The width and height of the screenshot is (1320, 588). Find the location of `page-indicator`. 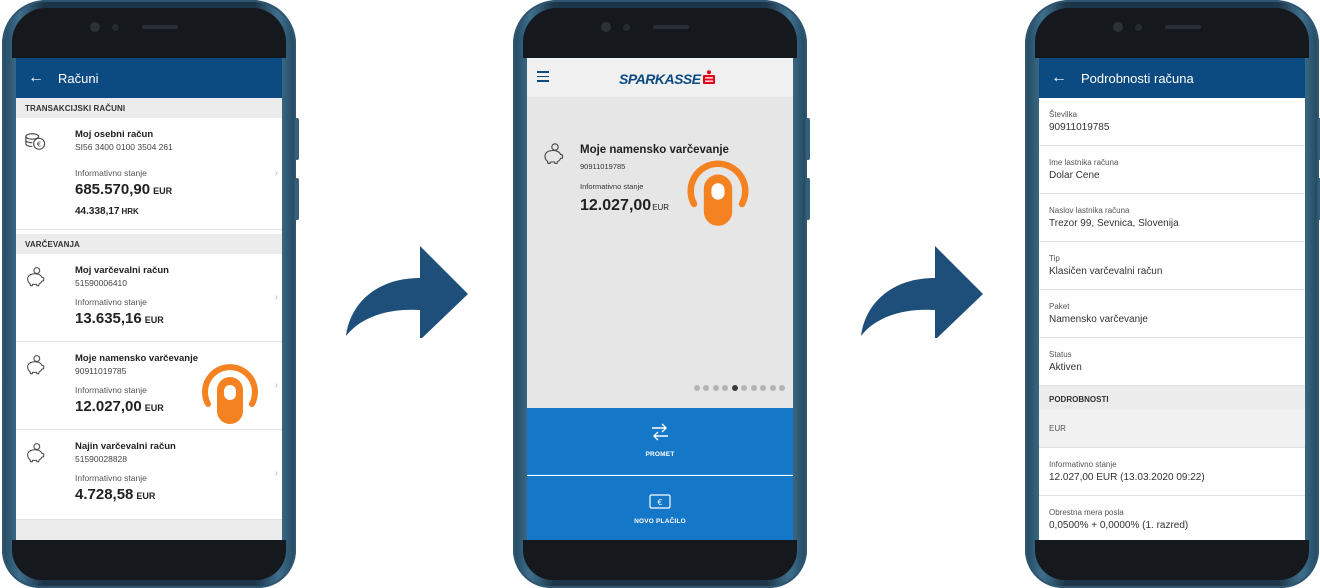

page-indicator is located at coordinates (739, 388).